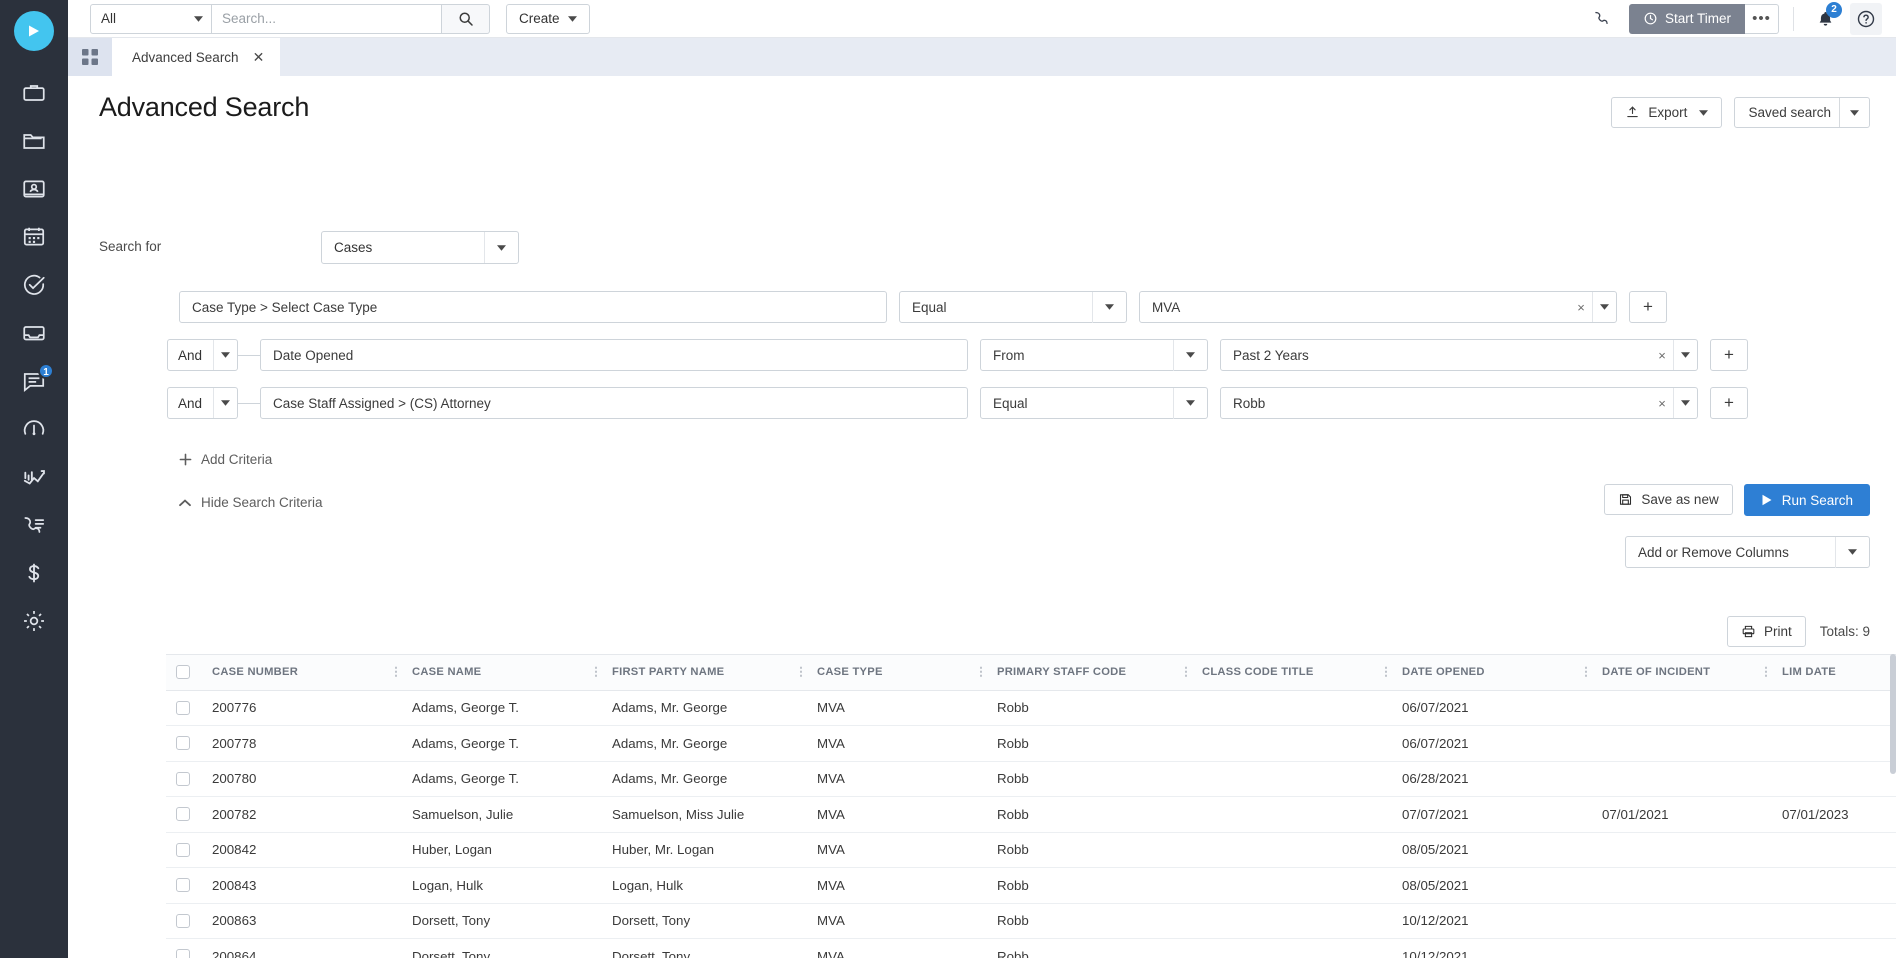 The height and width of the screenshot is (958, 1896). What do you see at coordinates (1490, 885) in the screenshot?
I see `cell-date-opened: 08/05/2021` at bounding box center [1490, 885].